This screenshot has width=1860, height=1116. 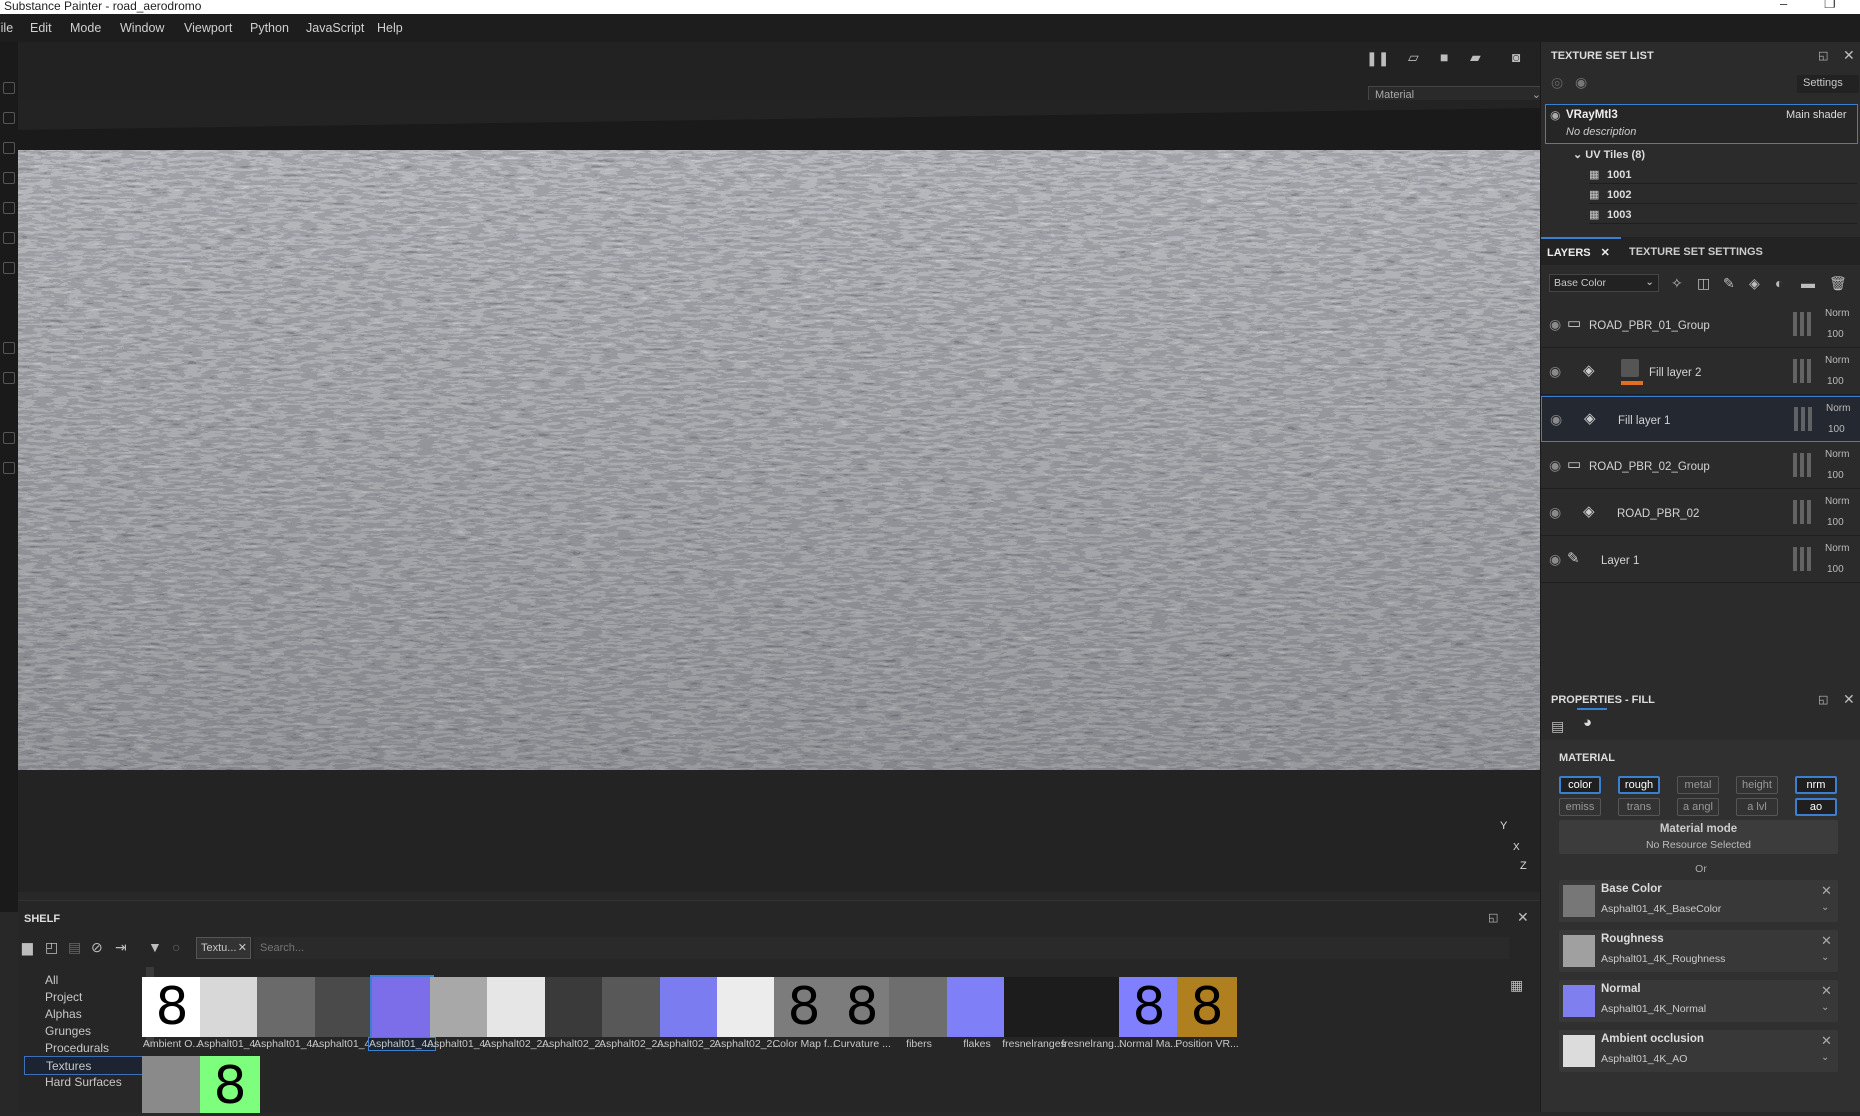 I want to click on picker-tool-icon, so click(x=9, y=268).